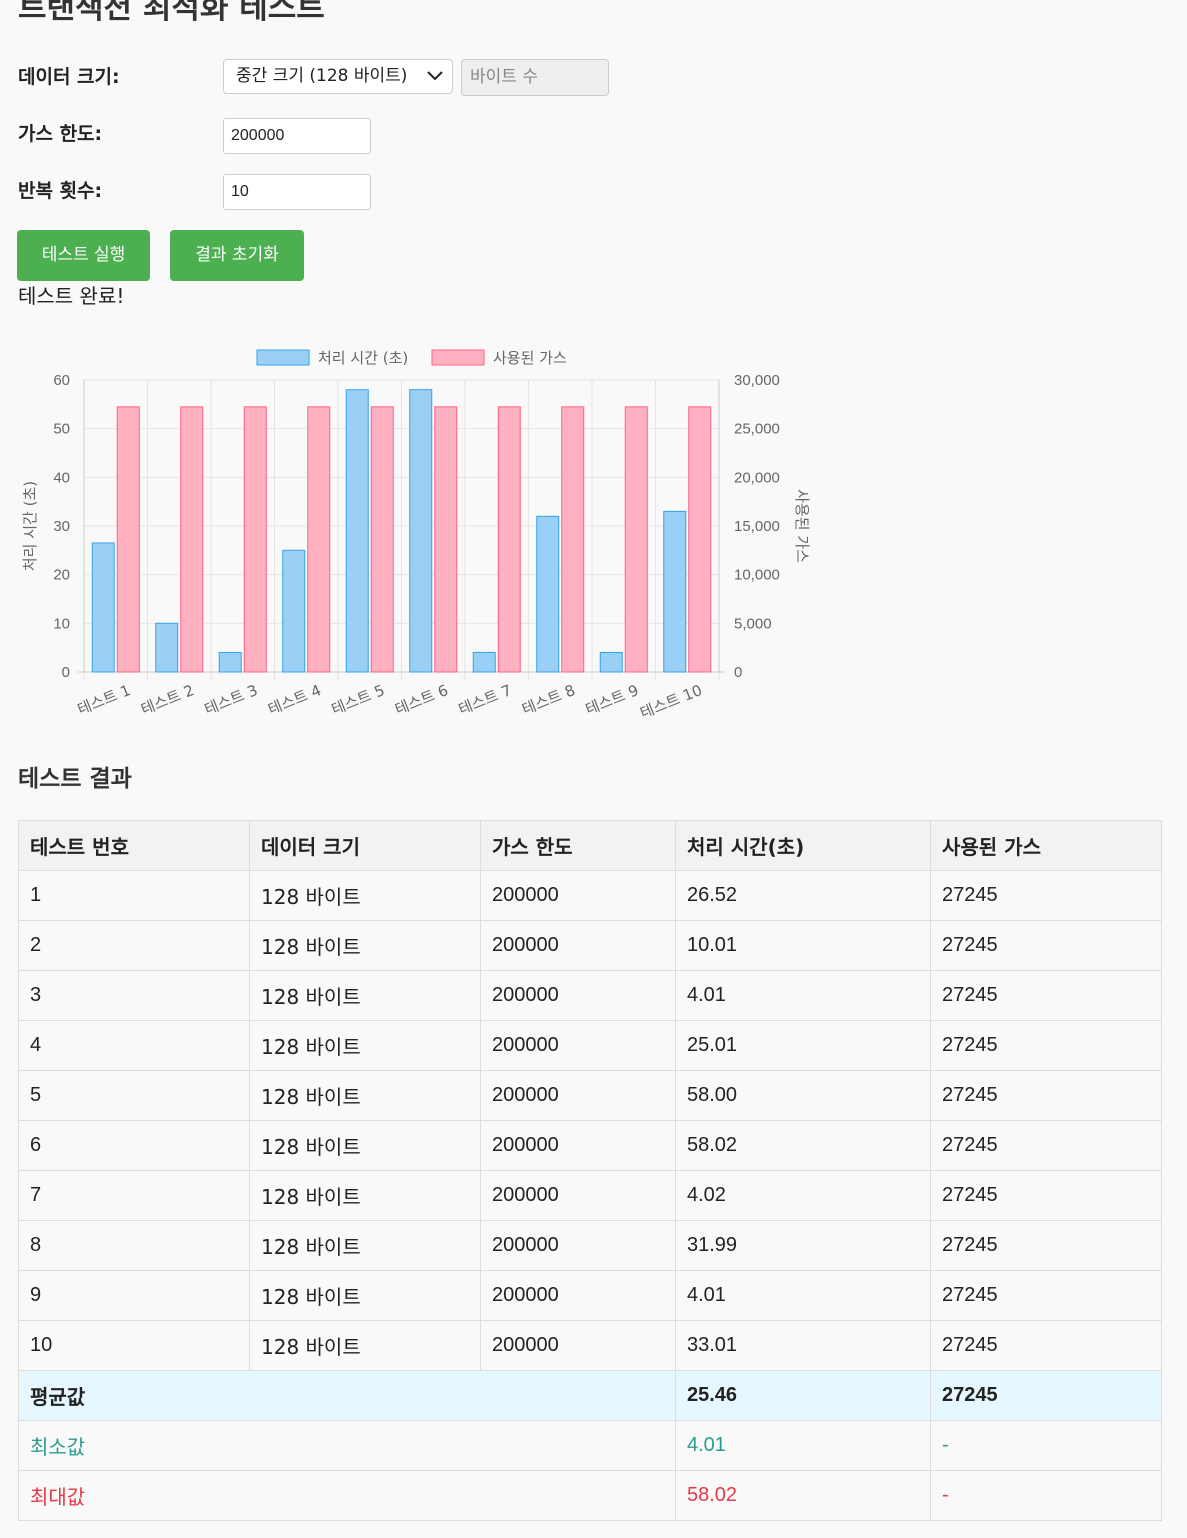  Describe the element at coordinates (757, 429) in the screenshot. I see `right-tick-label: 25,000` at that location.